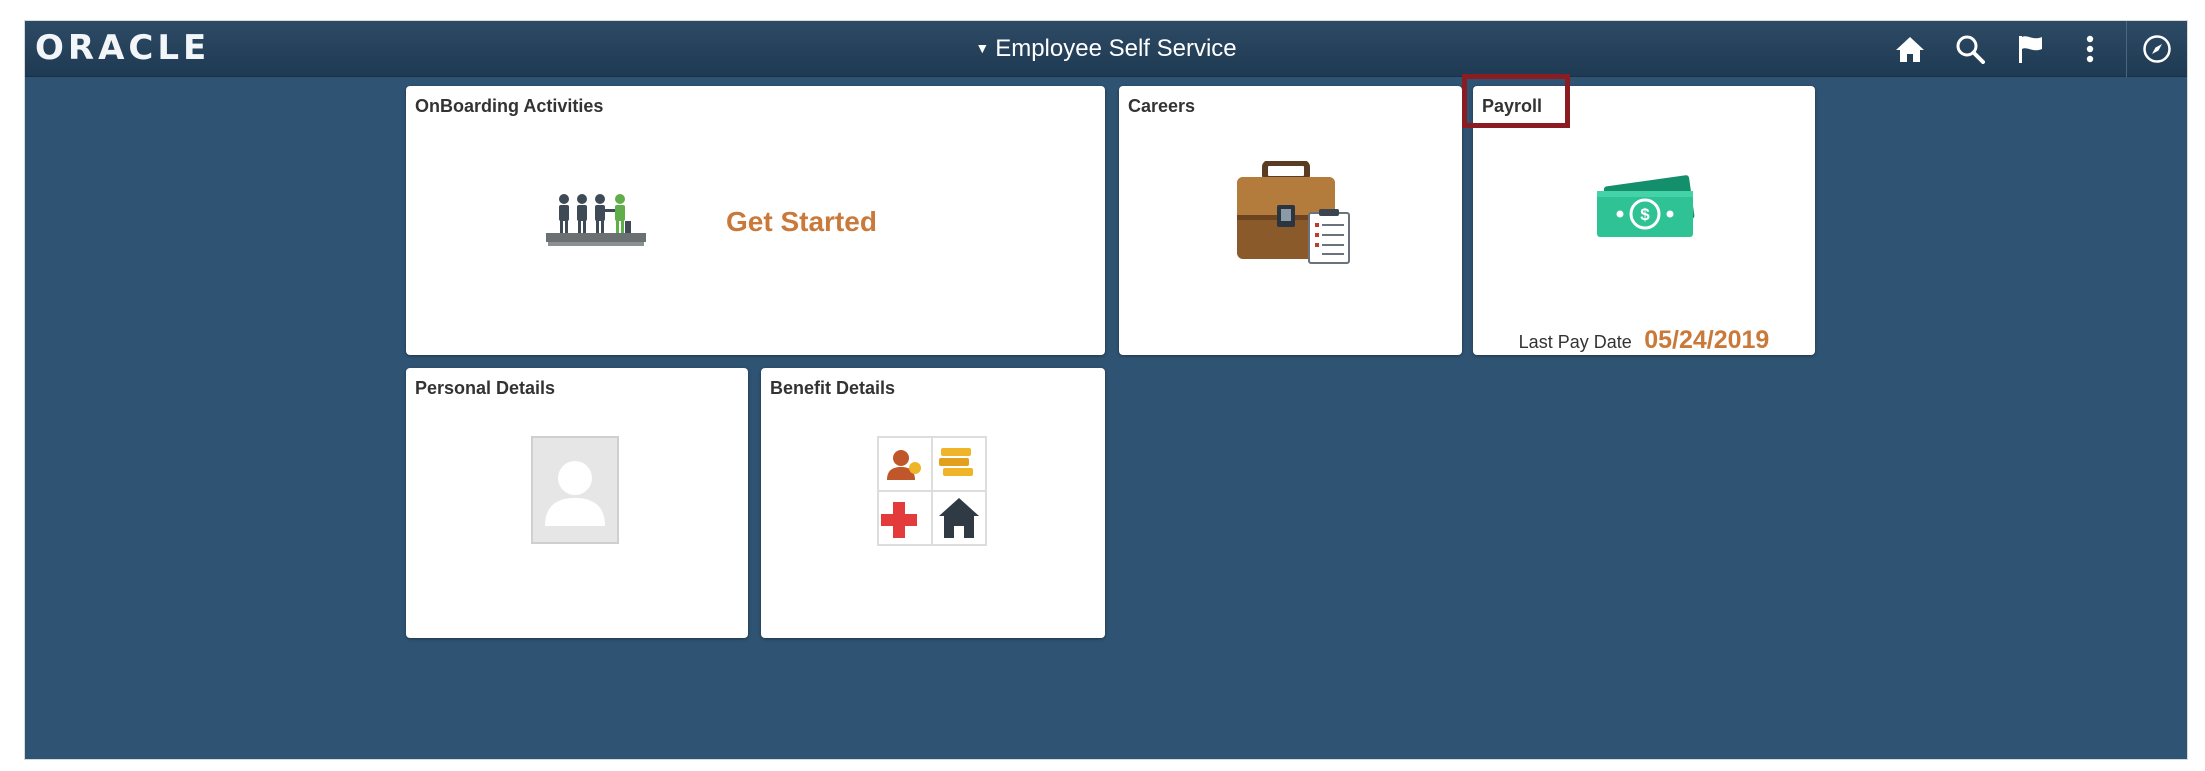 This screenshot has height=771, width=2205. What do you see at coordinates (833, 388) in the screenshot?
I see `tile-title: Benefit Details` at bounding box center [833, 388].